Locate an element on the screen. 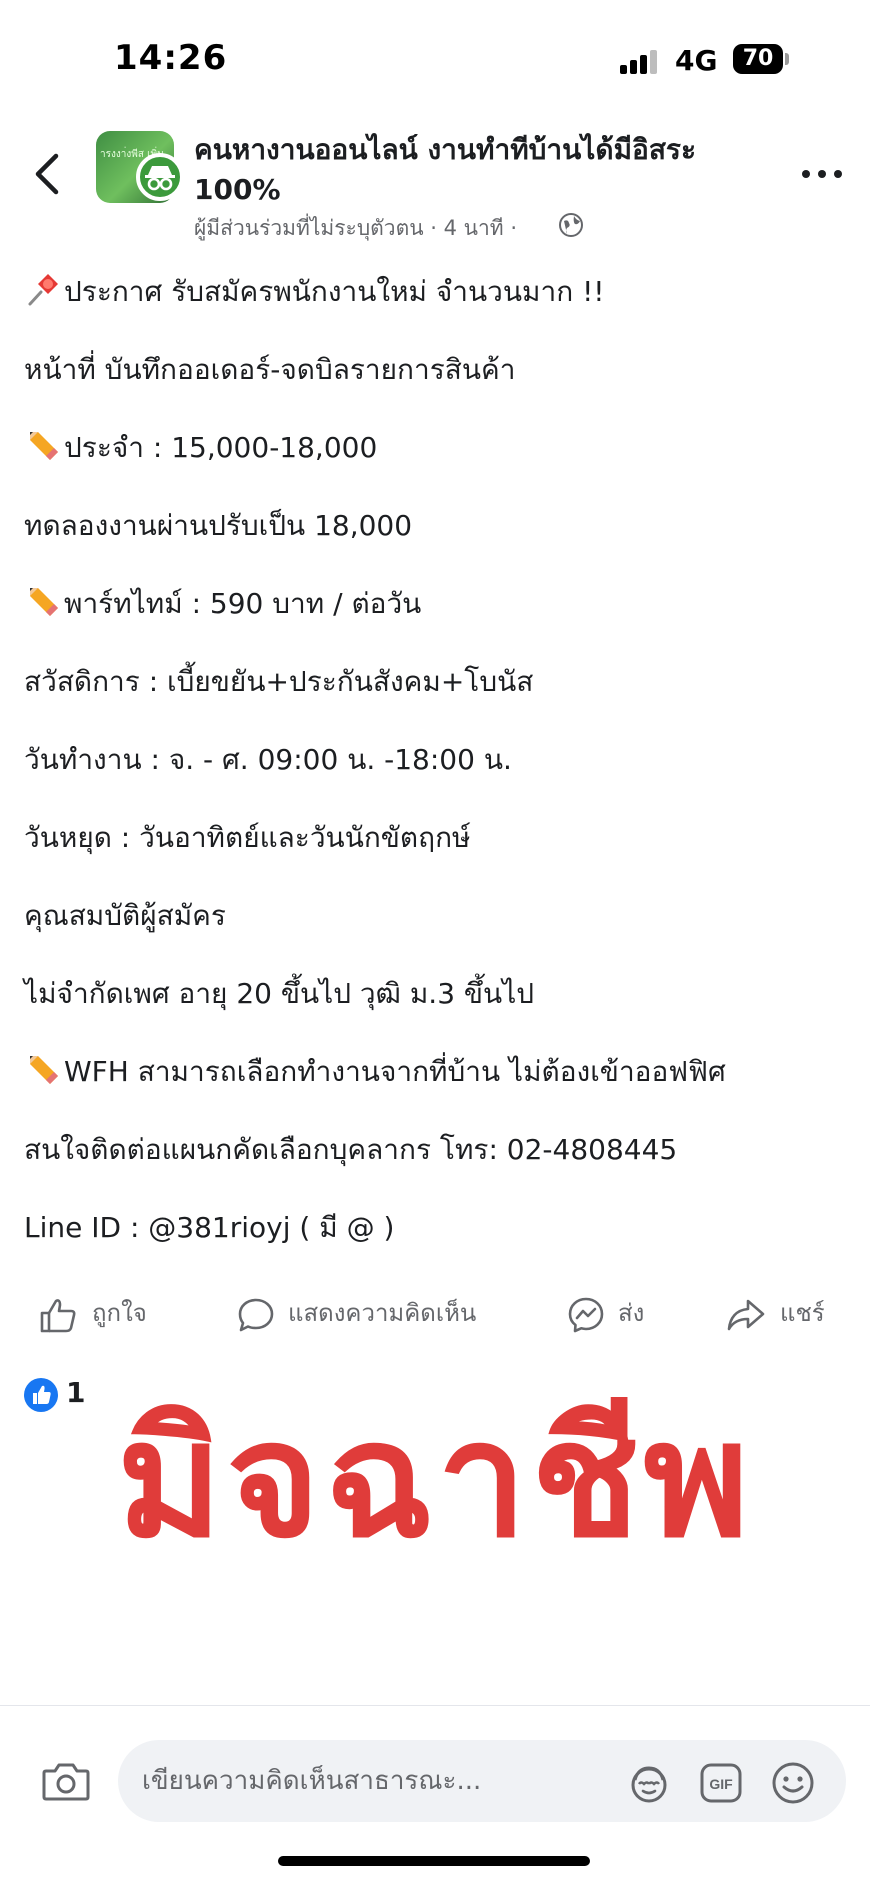  post-line-qualifications-heading: คุณสมบัติผู้สมัคร is located at coordinates (125, 916).